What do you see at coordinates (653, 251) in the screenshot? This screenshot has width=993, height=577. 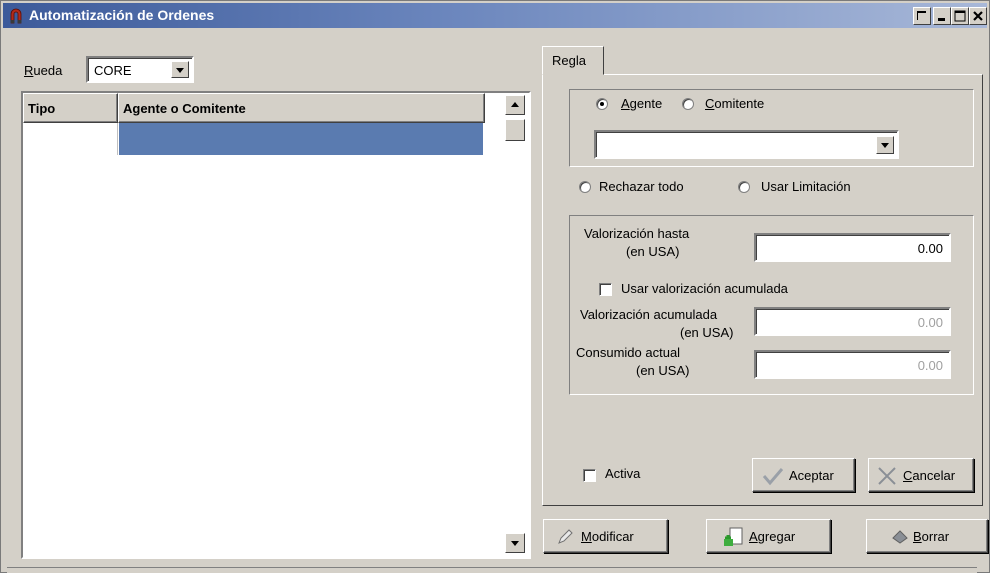 I see `valorizacion-hasta-unit: (en USA)` at bounding box center [653, 251].